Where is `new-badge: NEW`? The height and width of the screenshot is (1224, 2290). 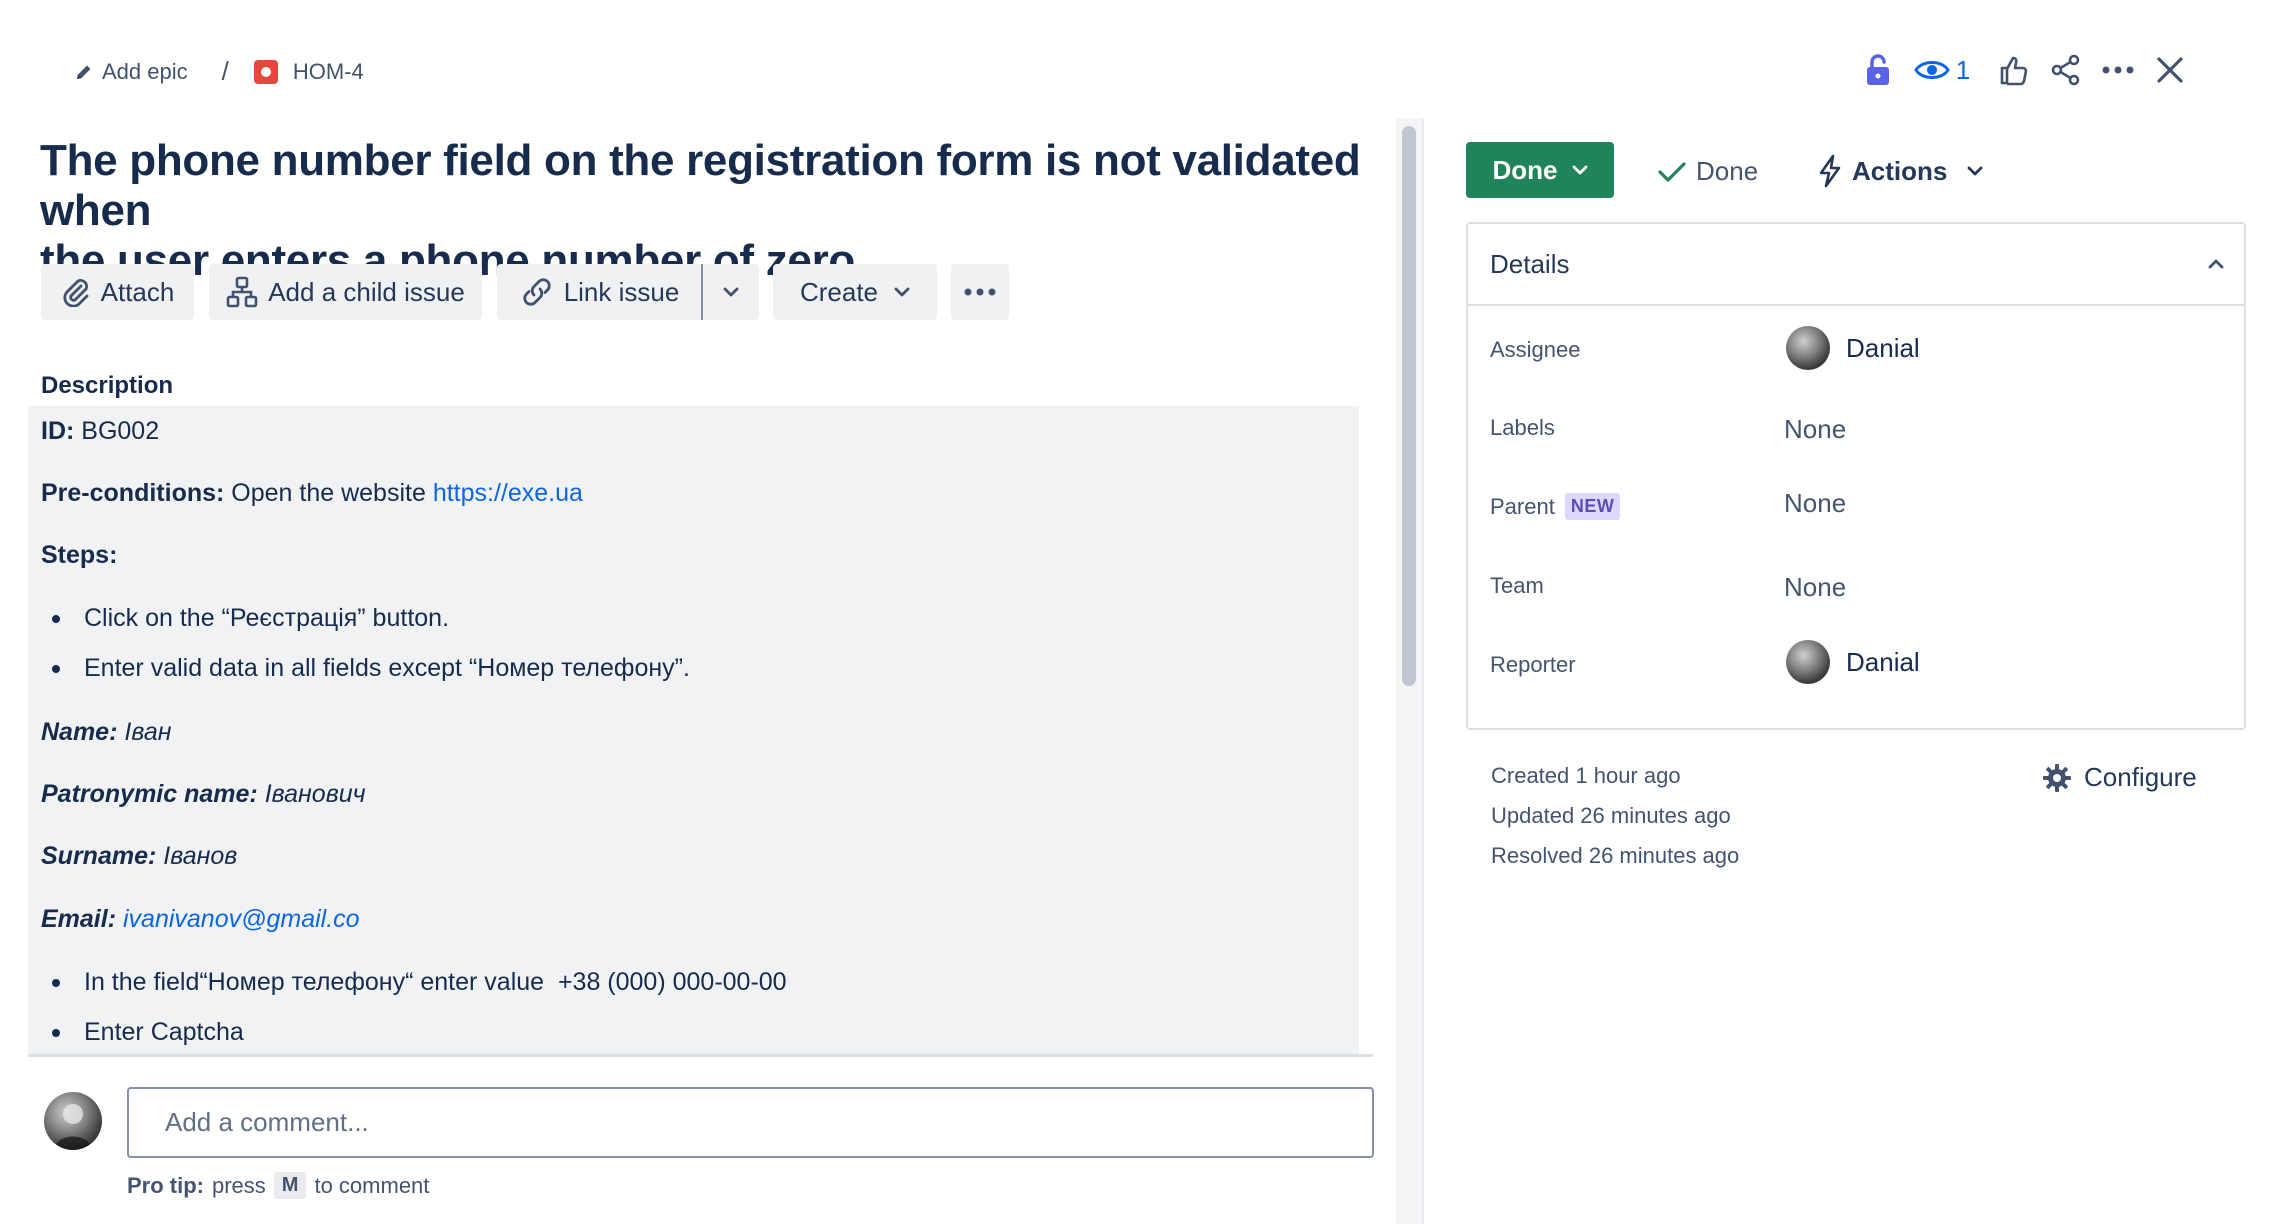 new-badge: NEW is located at coordinates (1592, 506).